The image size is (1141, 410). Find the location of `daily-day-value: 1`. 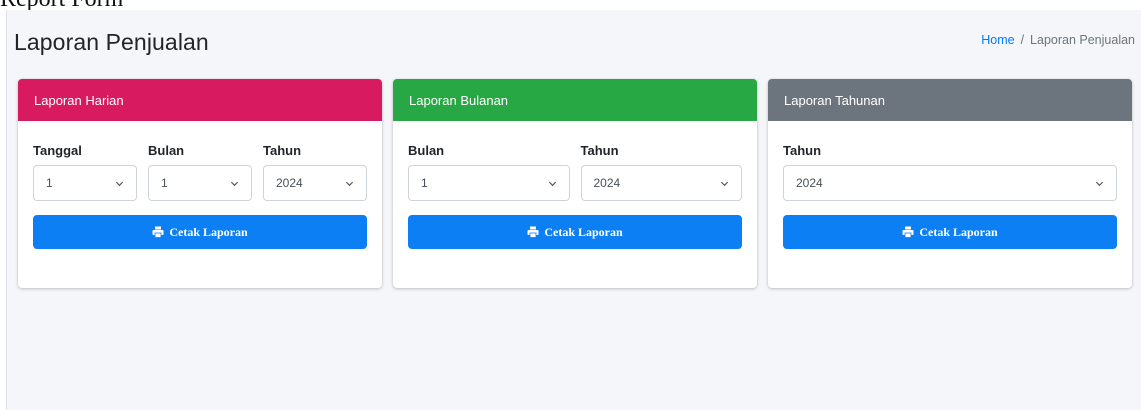

daily-day-value: 1 is located at coordinates (49, 183).